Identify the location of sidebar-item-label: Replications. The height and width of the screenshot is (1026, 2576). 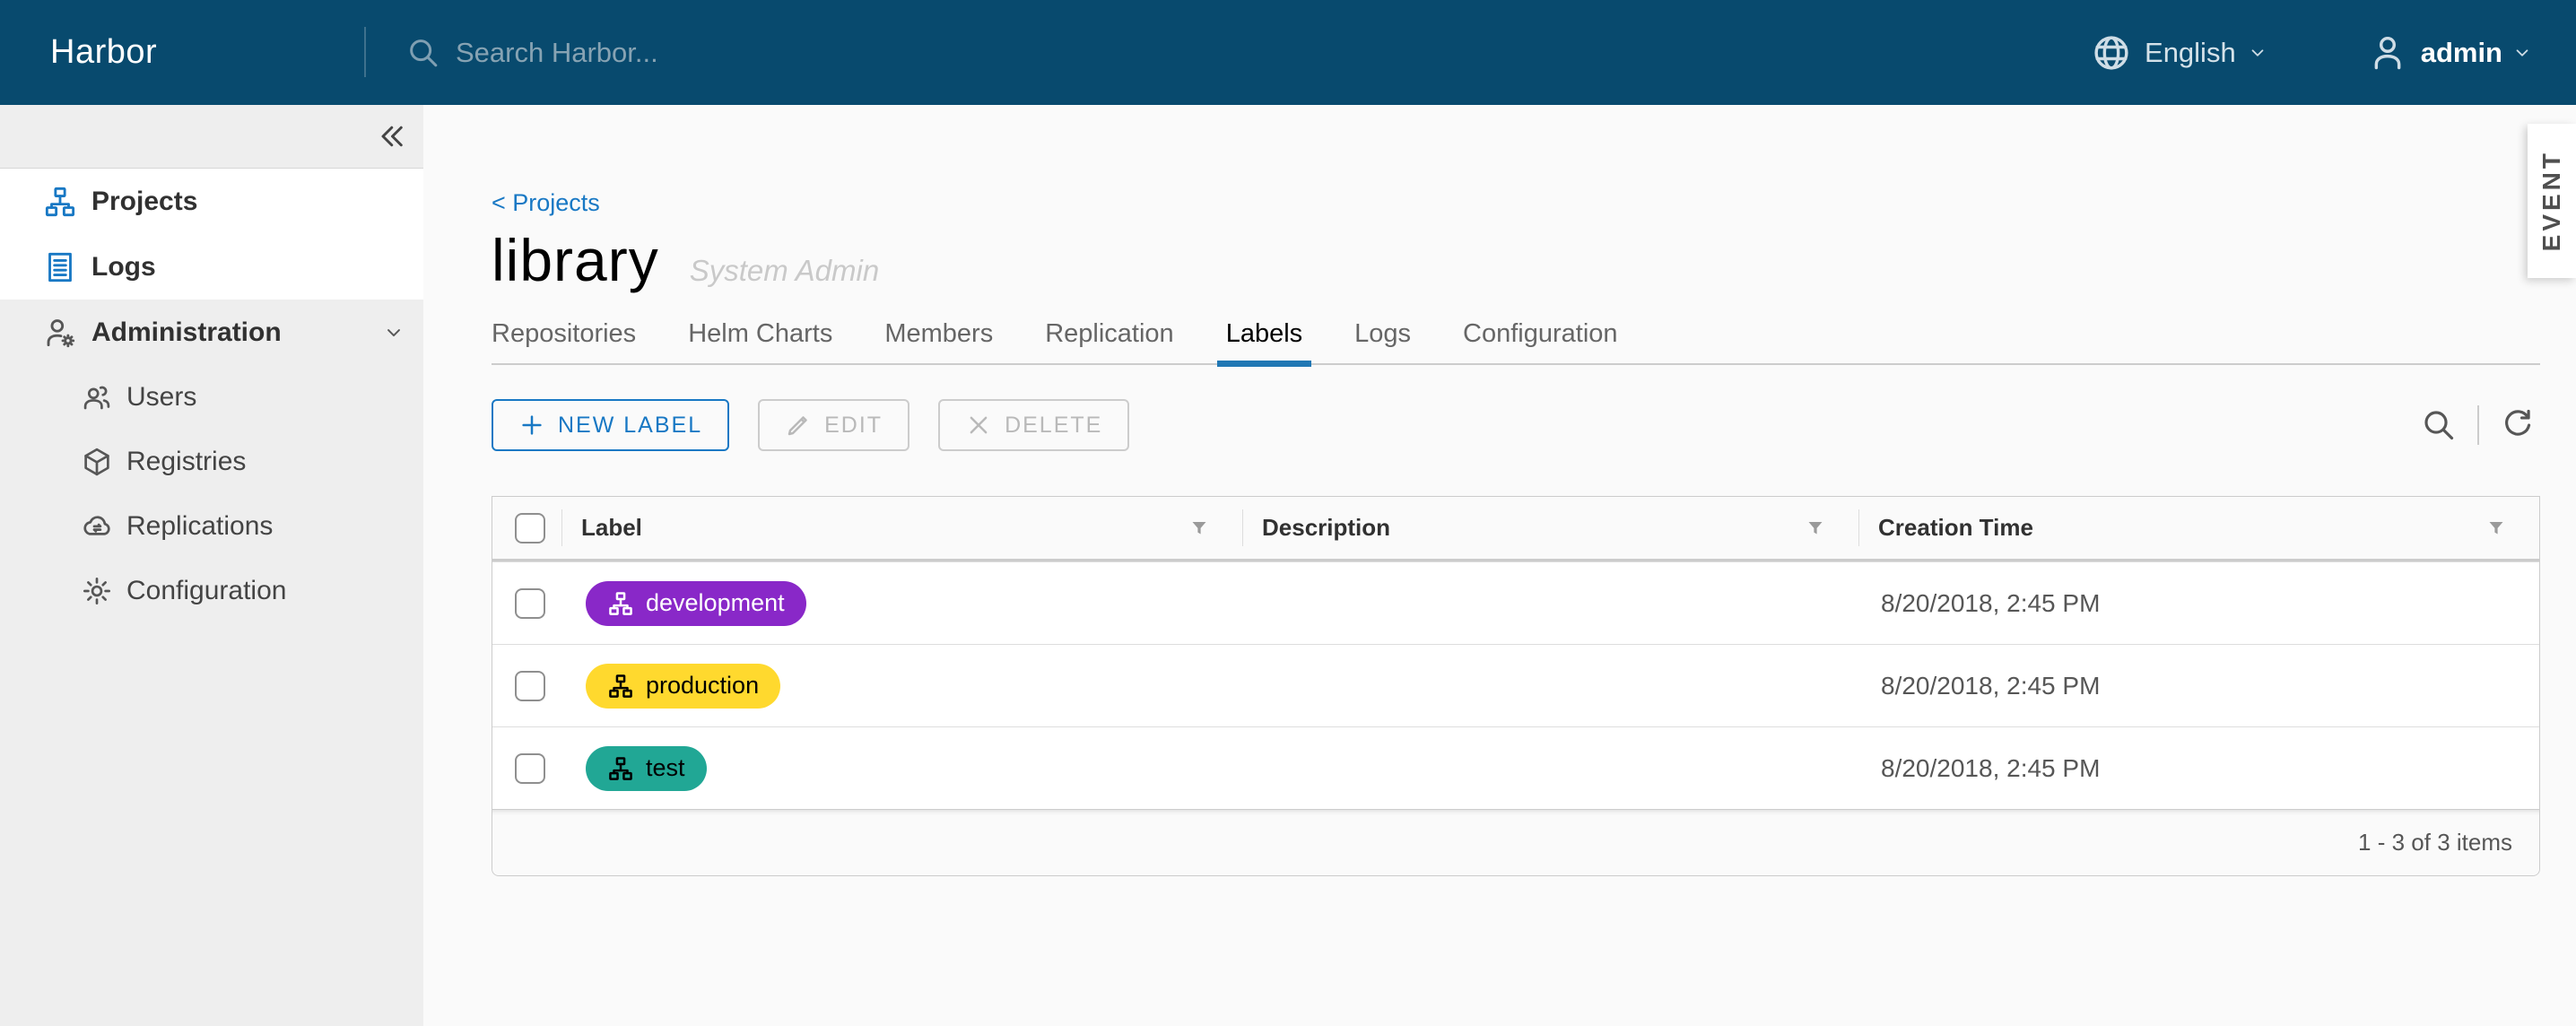
(200, 526).